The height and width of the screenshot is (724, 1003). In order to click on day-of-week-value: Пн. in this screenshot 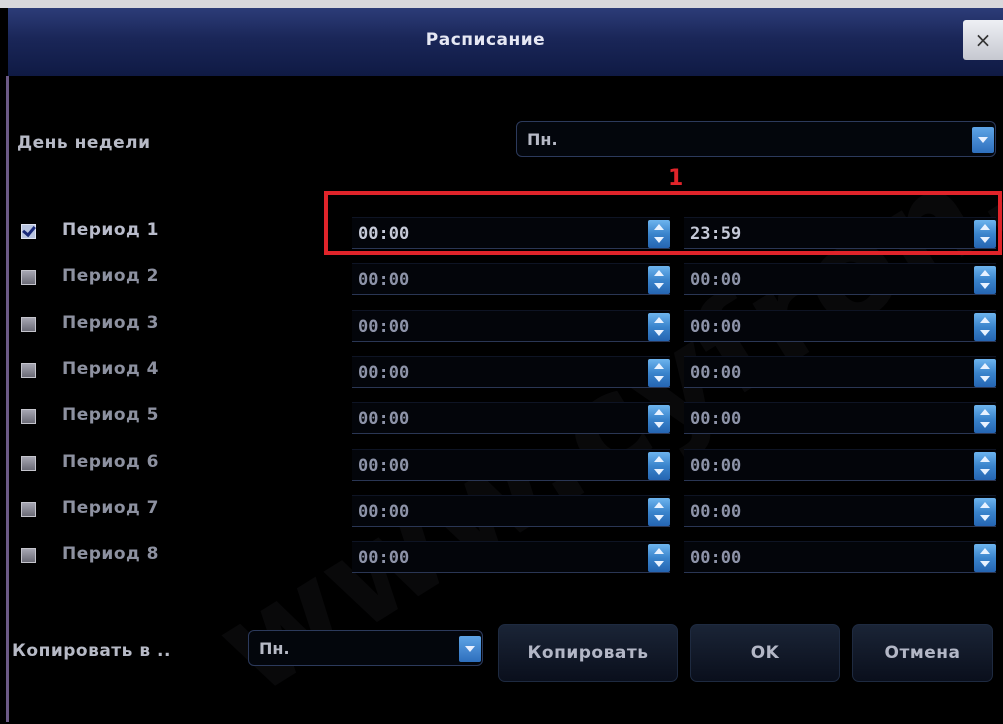, I will do `click(542, 139)`.